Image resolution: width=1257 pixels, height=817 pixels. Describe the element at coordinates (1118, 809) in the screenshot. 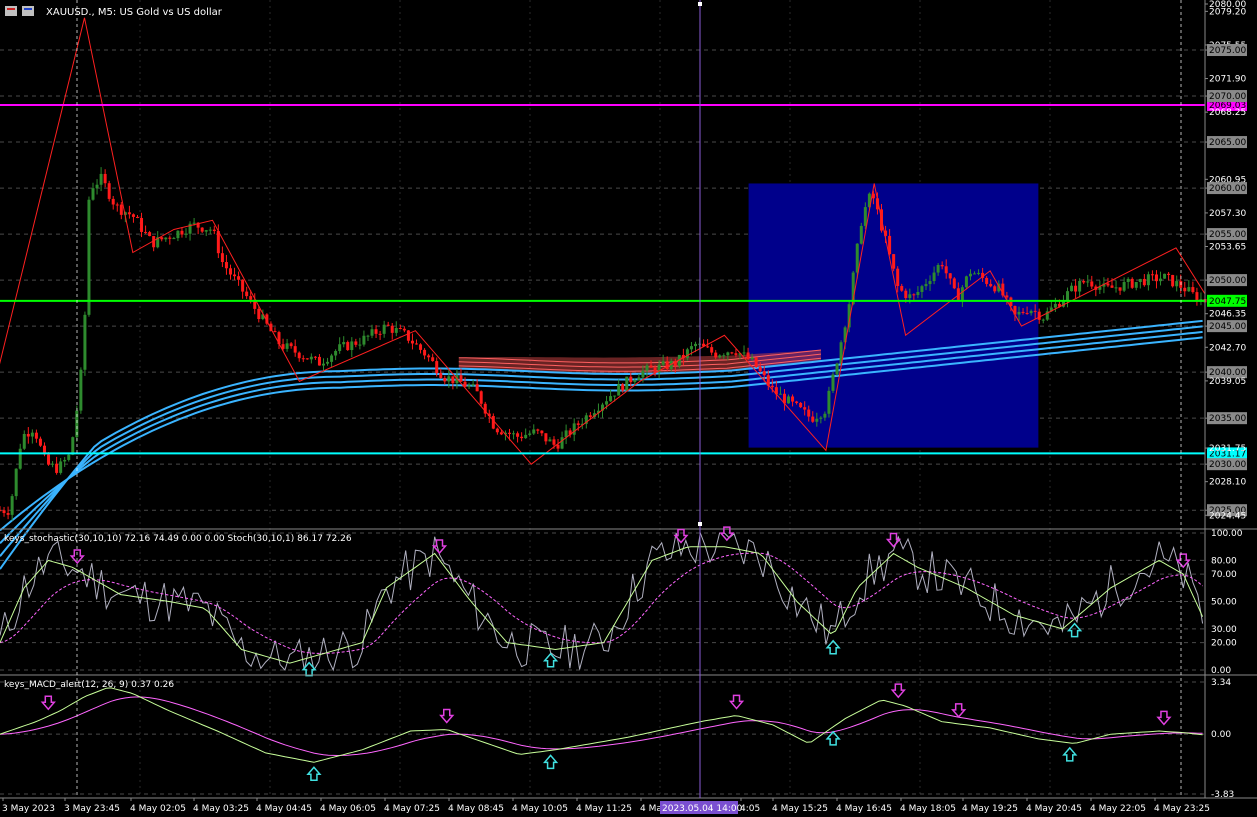

I see `time-axis-label: 4 May 22:05` at that location.